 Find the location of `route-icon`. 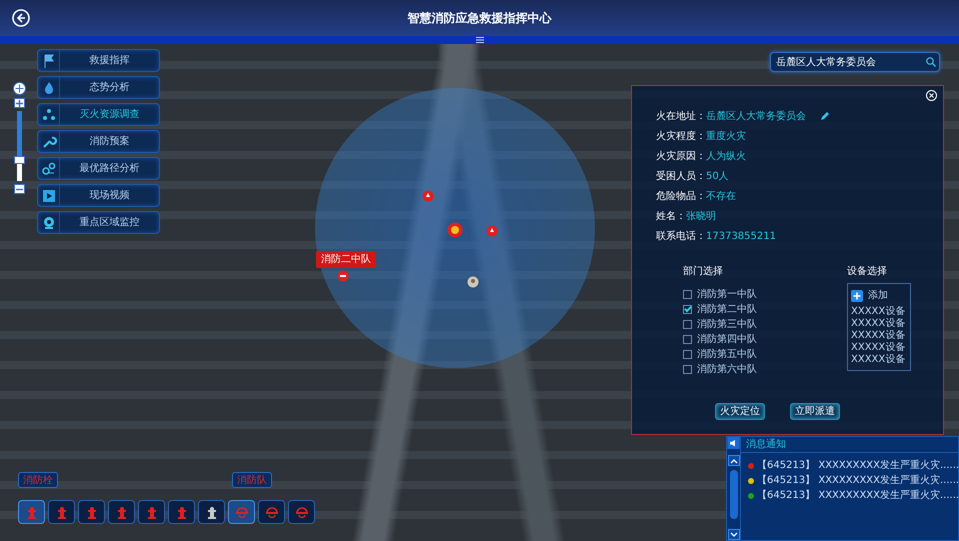

route-icon is located at coordinates (49, 169).